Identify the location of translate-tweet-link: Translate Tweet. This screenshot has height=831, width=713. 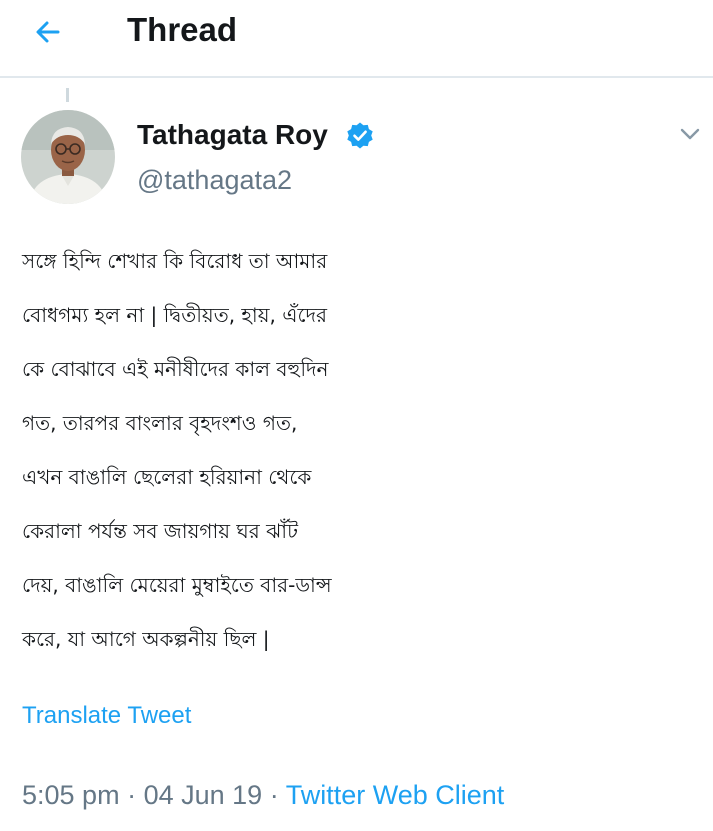
(106, 716).